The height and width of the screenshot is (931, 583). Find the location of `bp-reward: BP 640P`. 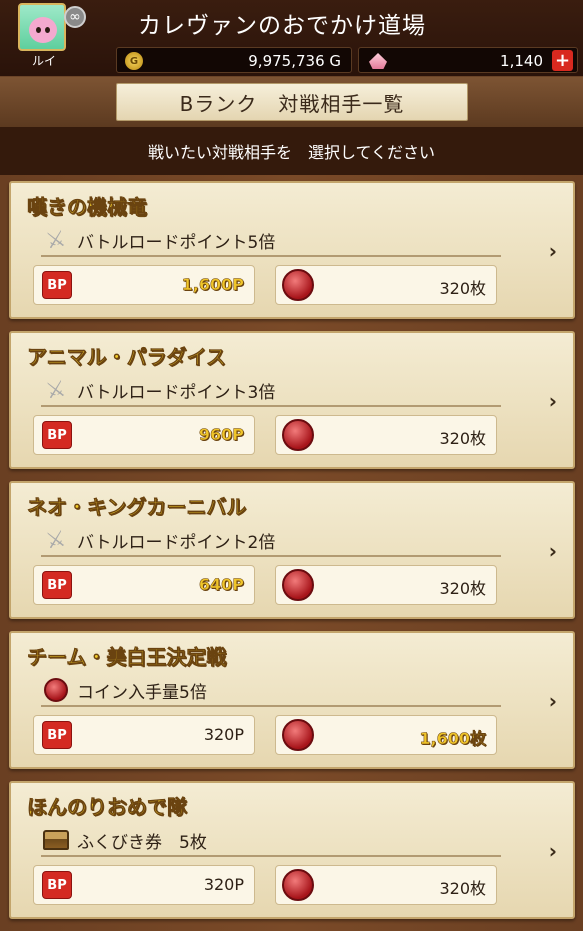

bp-reward: BP 640P is located at coordinates (144, 585).